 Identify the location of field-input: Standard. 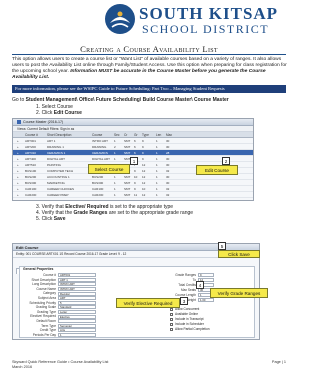
(77, 307).